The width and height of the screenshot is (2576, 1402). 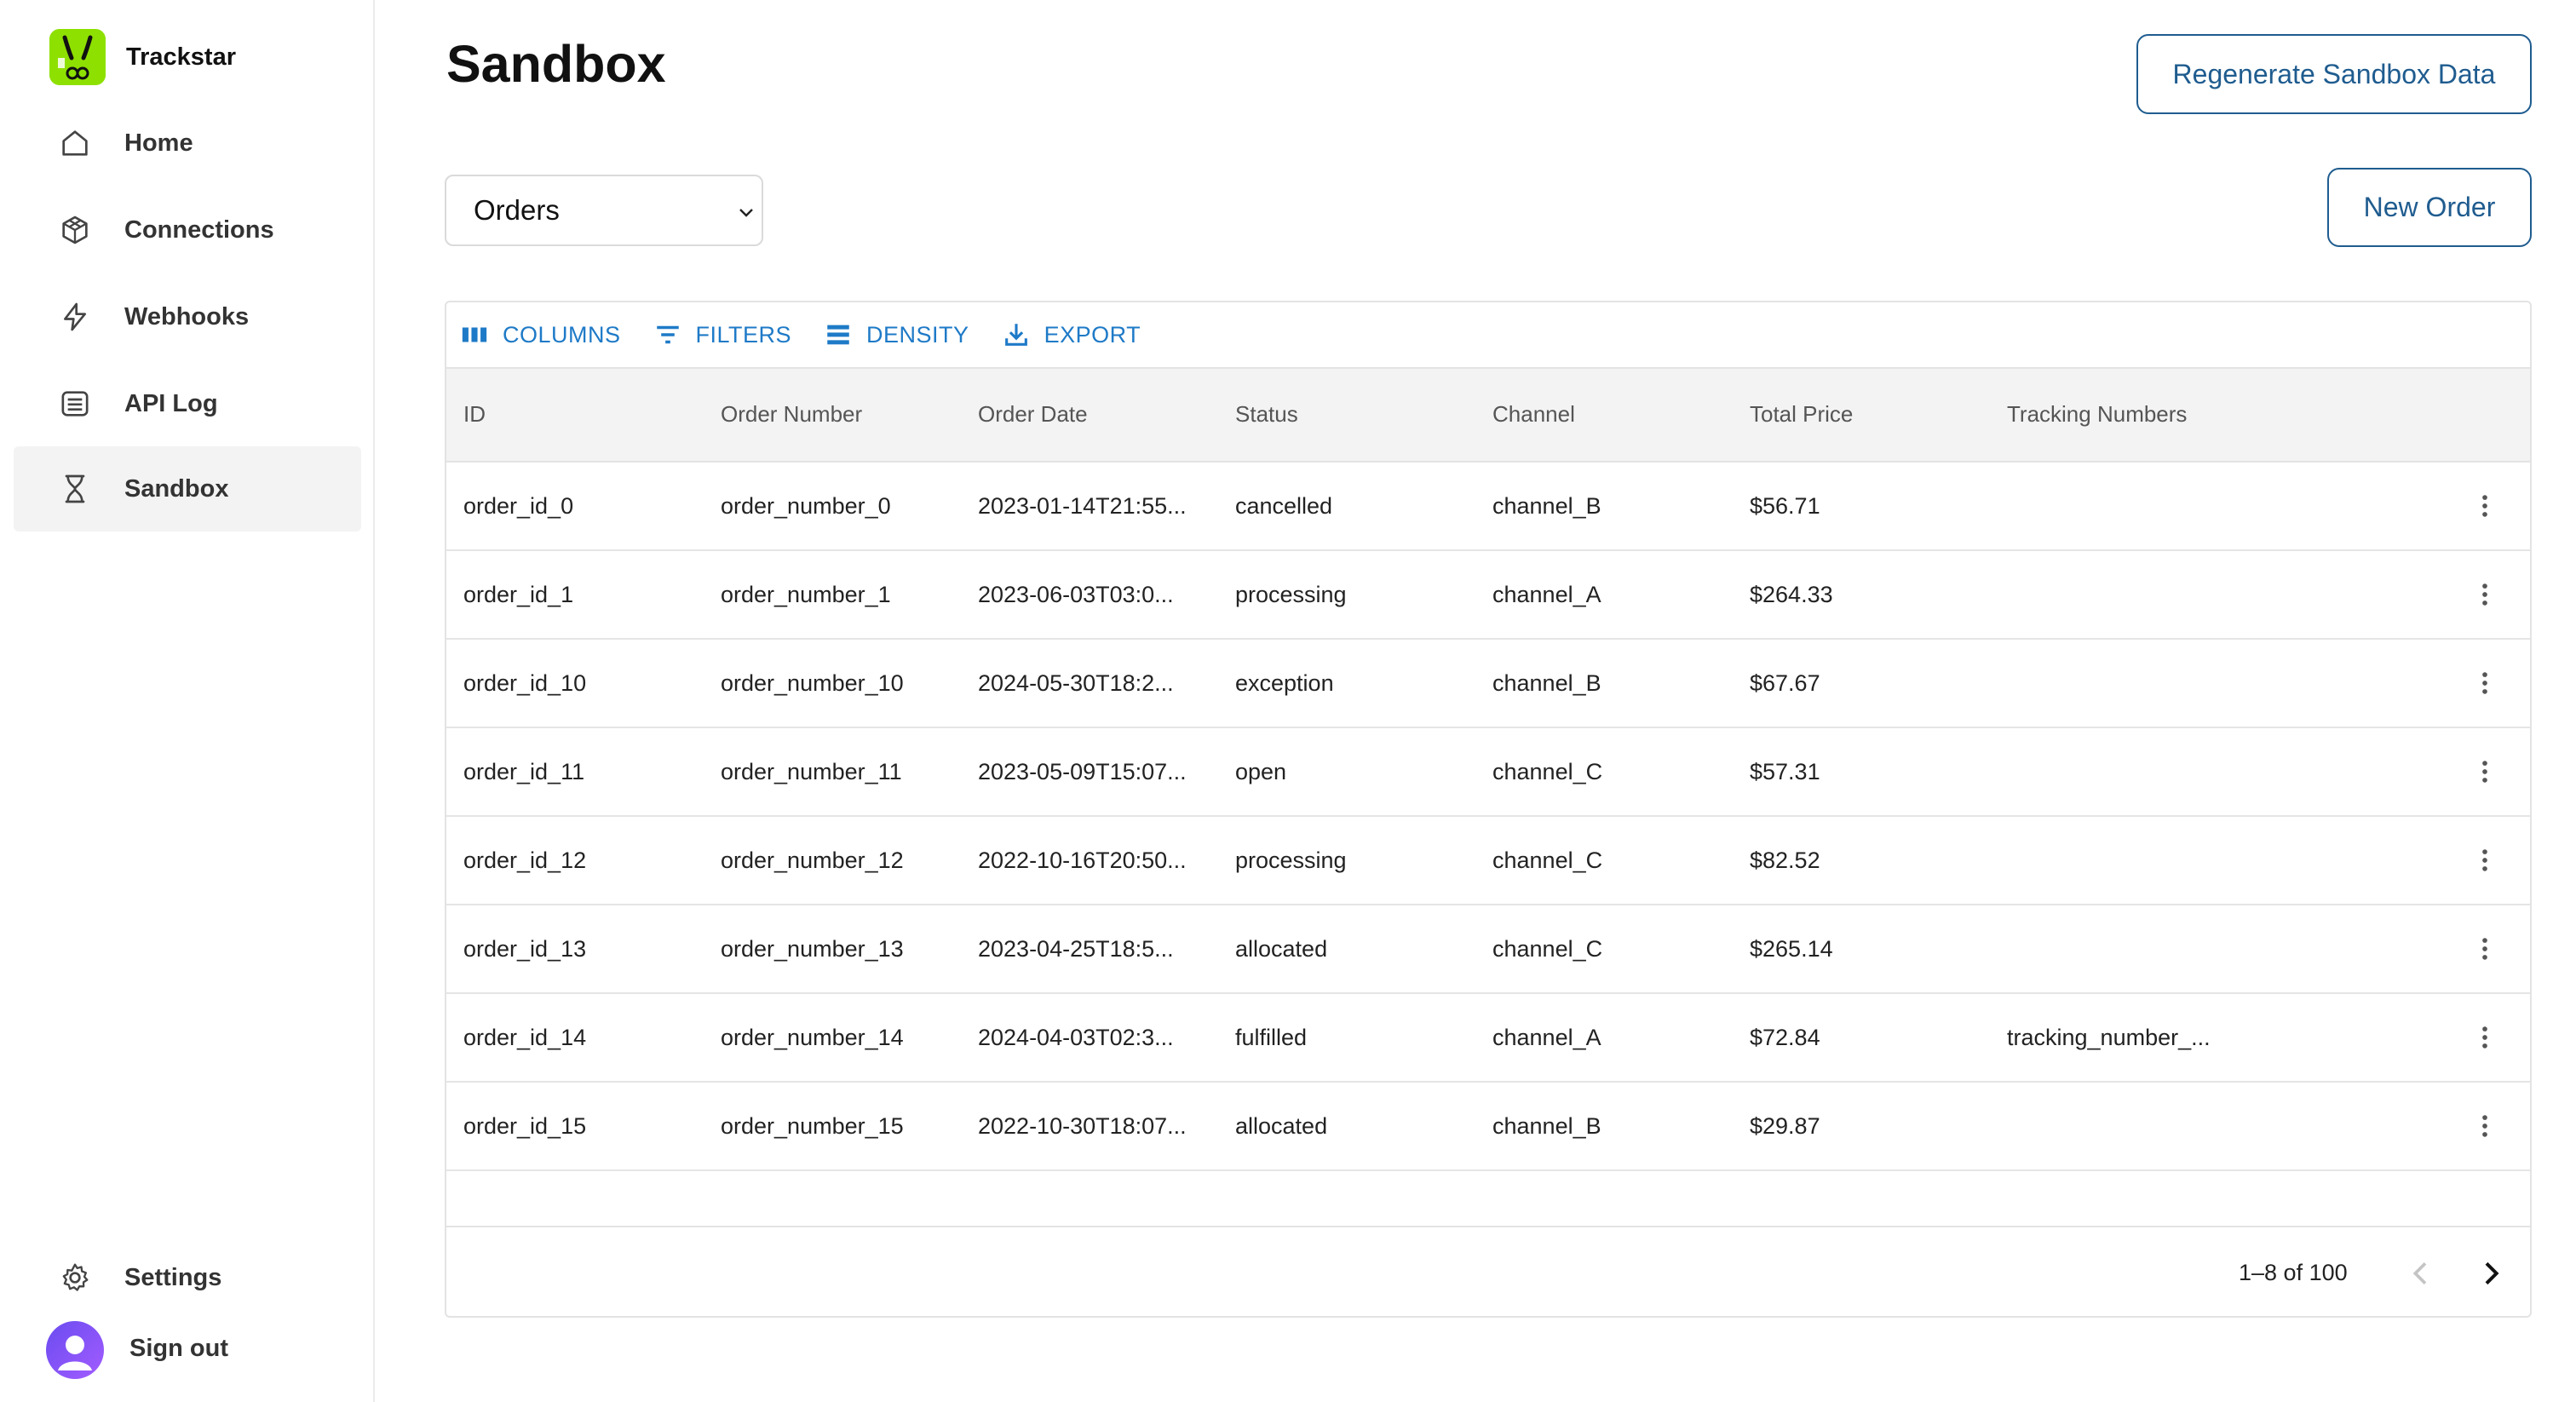 What do you see at coordinates (181, 57) in the screenshot?
I see `brand-name: Trackstar` at bounding box center [181, 57].